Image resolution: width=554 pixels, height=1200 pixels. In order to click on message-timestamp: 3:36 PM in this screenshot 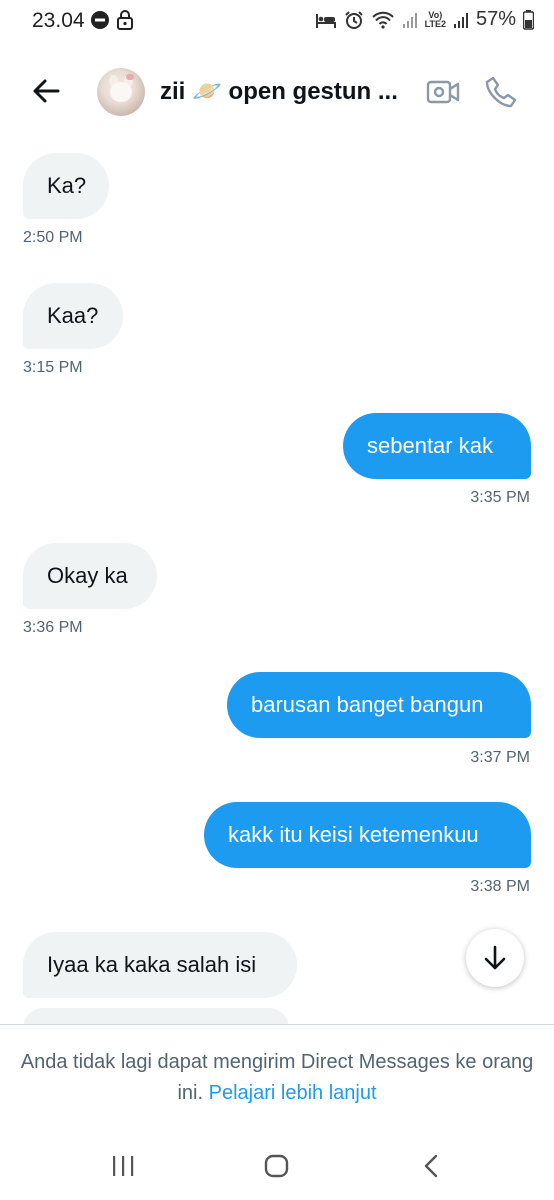, I will do `click(53, 627)`.